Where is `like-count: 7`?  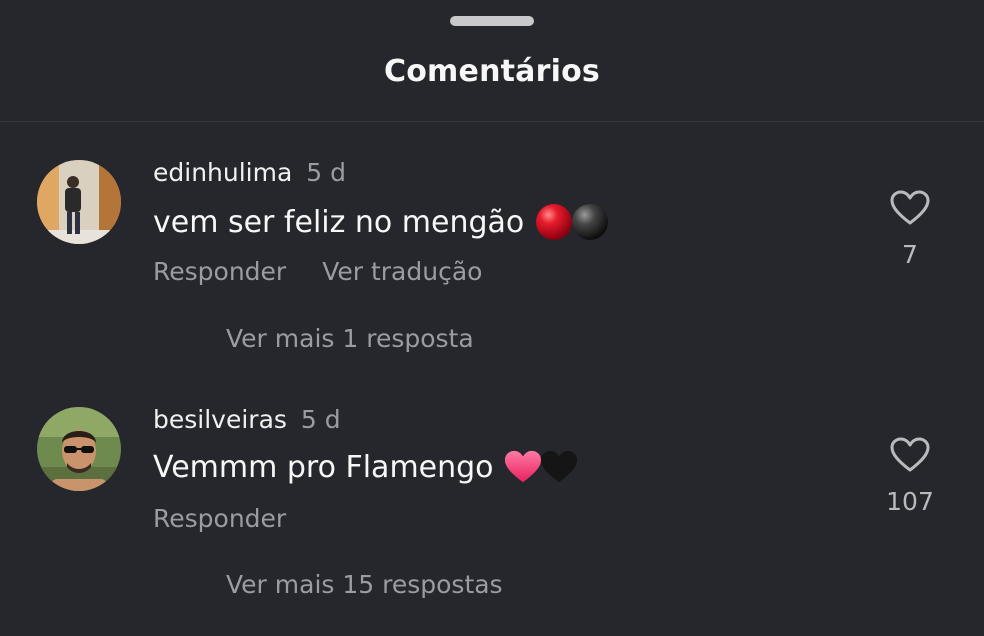 like-count: 7 is located at coordinates (910, 254).